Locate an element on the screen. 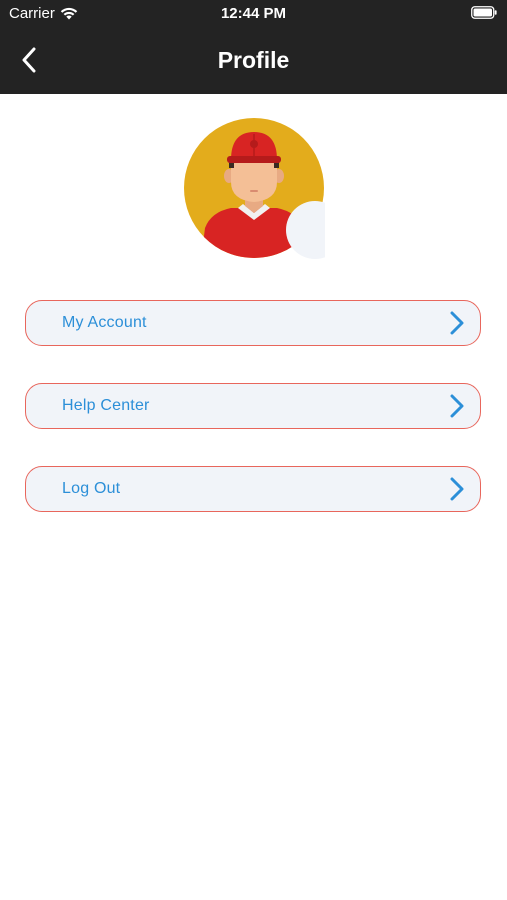 Image resolution: width=507 pixels, height=900 pixels. battery-icon is located at coordinates (484, 12).